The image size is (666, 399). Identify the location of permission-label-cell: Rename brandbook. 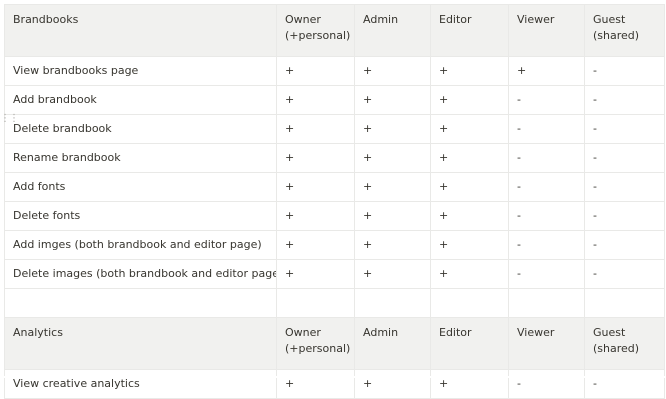
(140, 158).